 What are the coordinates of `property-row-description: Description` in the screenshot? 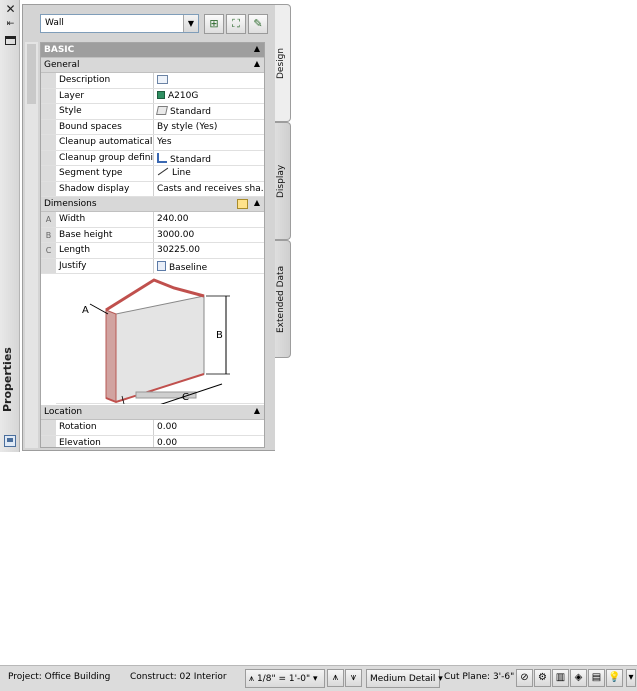 It's located at (152, 81).